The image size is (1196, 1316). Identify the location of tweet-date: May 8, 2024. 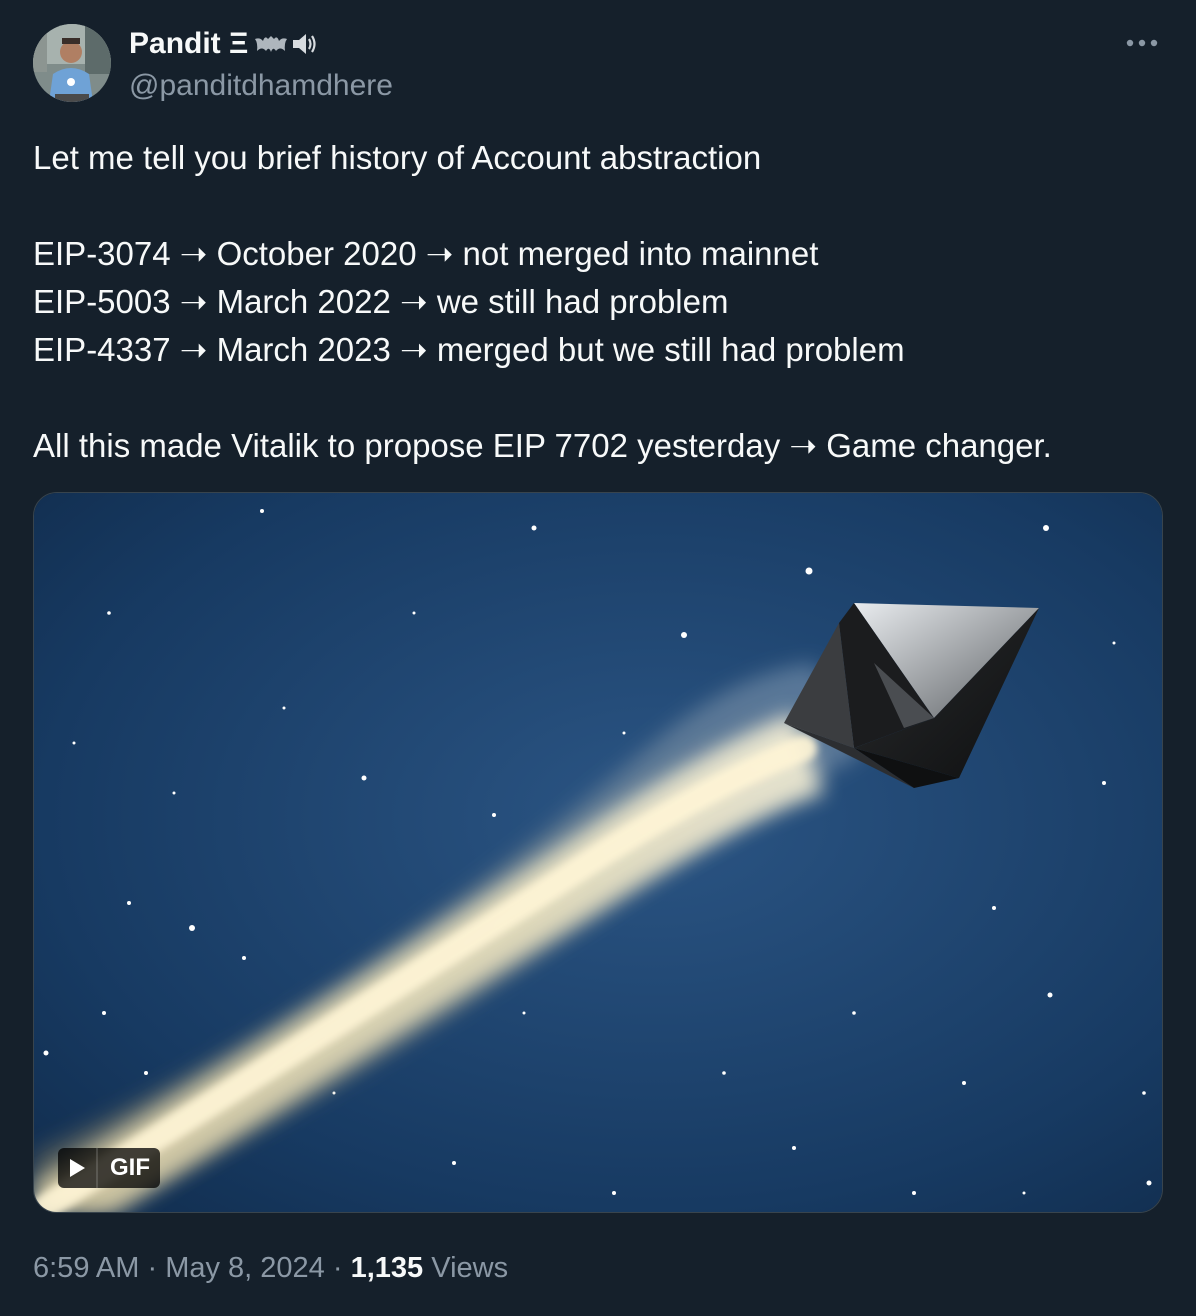
(245, 1268).